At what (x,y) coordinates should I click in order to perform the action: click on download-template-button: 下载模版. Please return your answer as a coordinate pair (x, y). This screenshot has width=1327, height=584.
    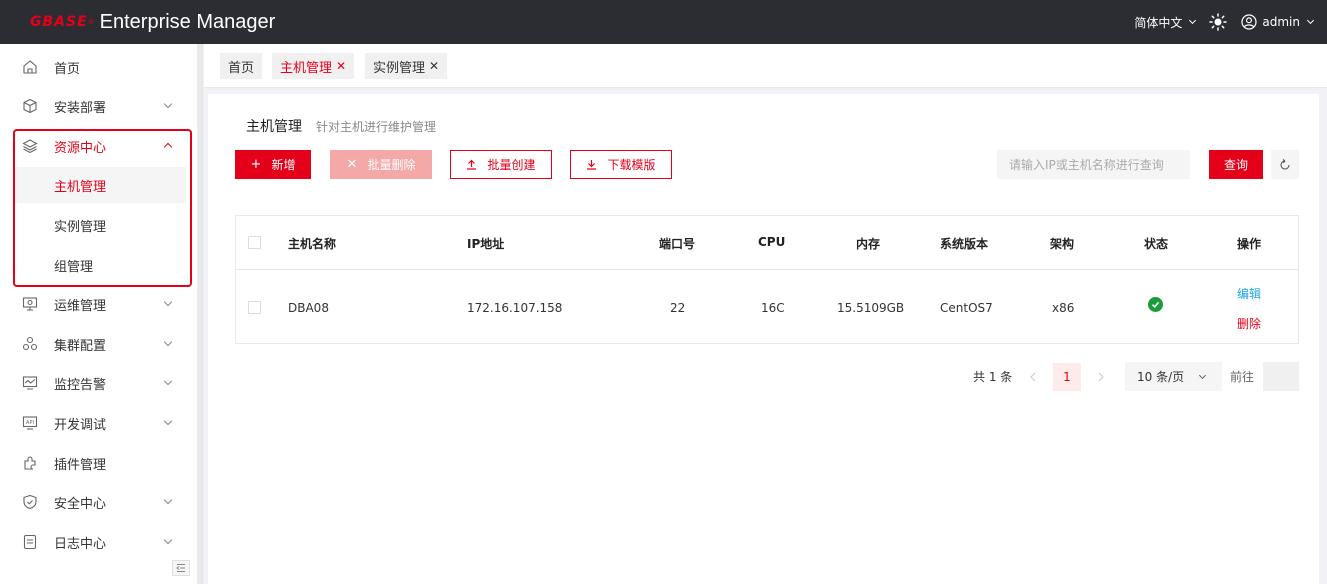
    Looking at the image, I should click on (621, 164).